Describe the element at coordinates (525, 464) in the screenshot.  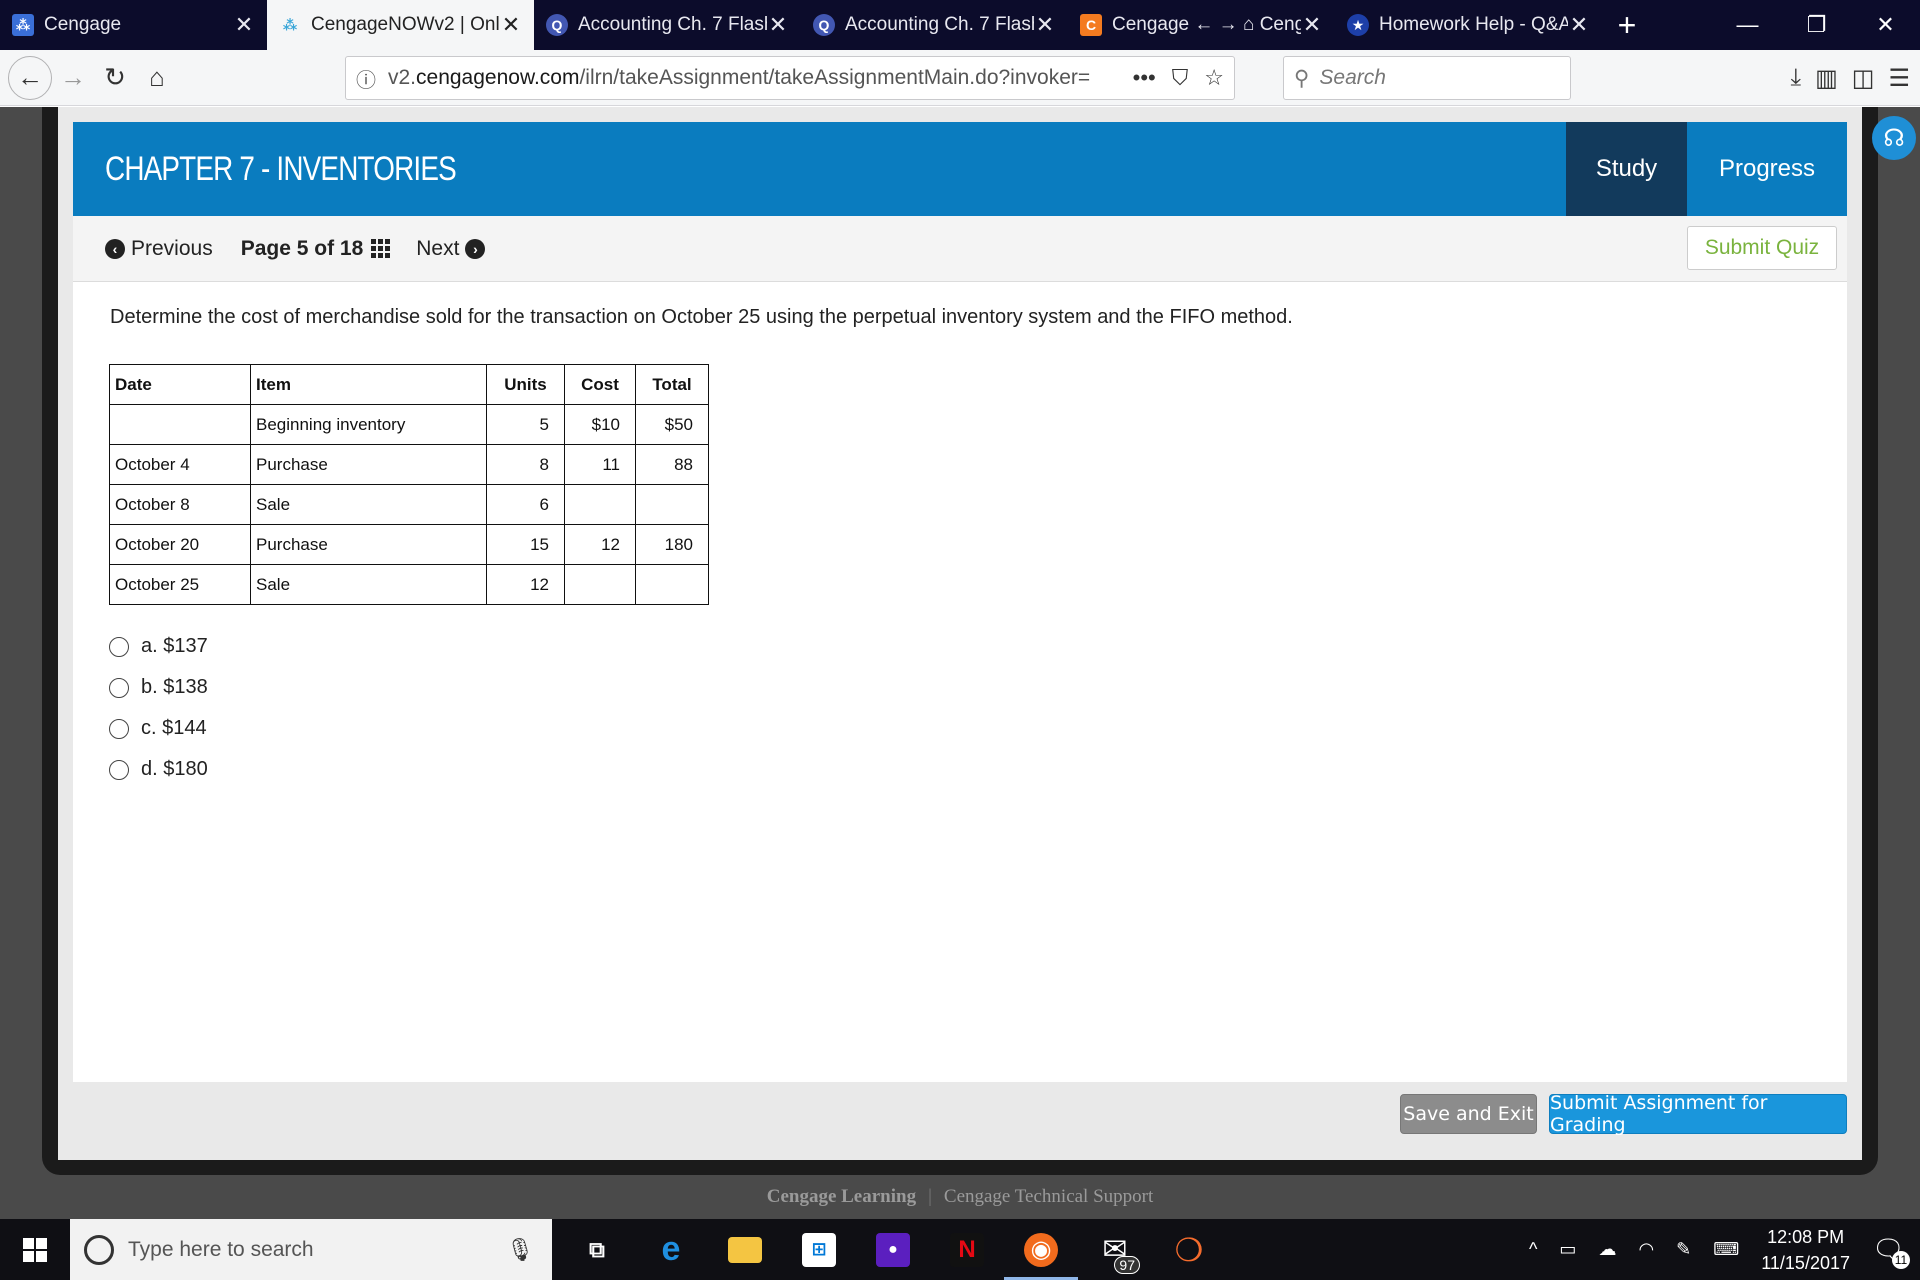
I see `table-cell: 8` at that location.